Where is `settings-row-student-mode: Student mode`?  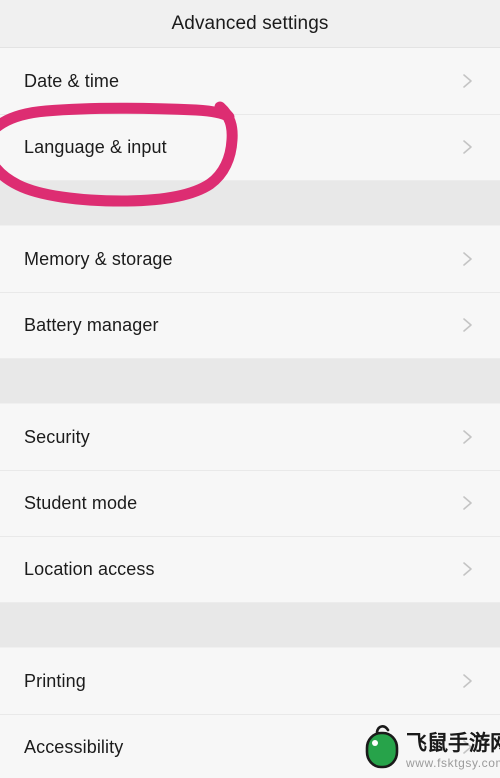
settings-row-student-mode: Student mode is located at coordinates (250, 503).